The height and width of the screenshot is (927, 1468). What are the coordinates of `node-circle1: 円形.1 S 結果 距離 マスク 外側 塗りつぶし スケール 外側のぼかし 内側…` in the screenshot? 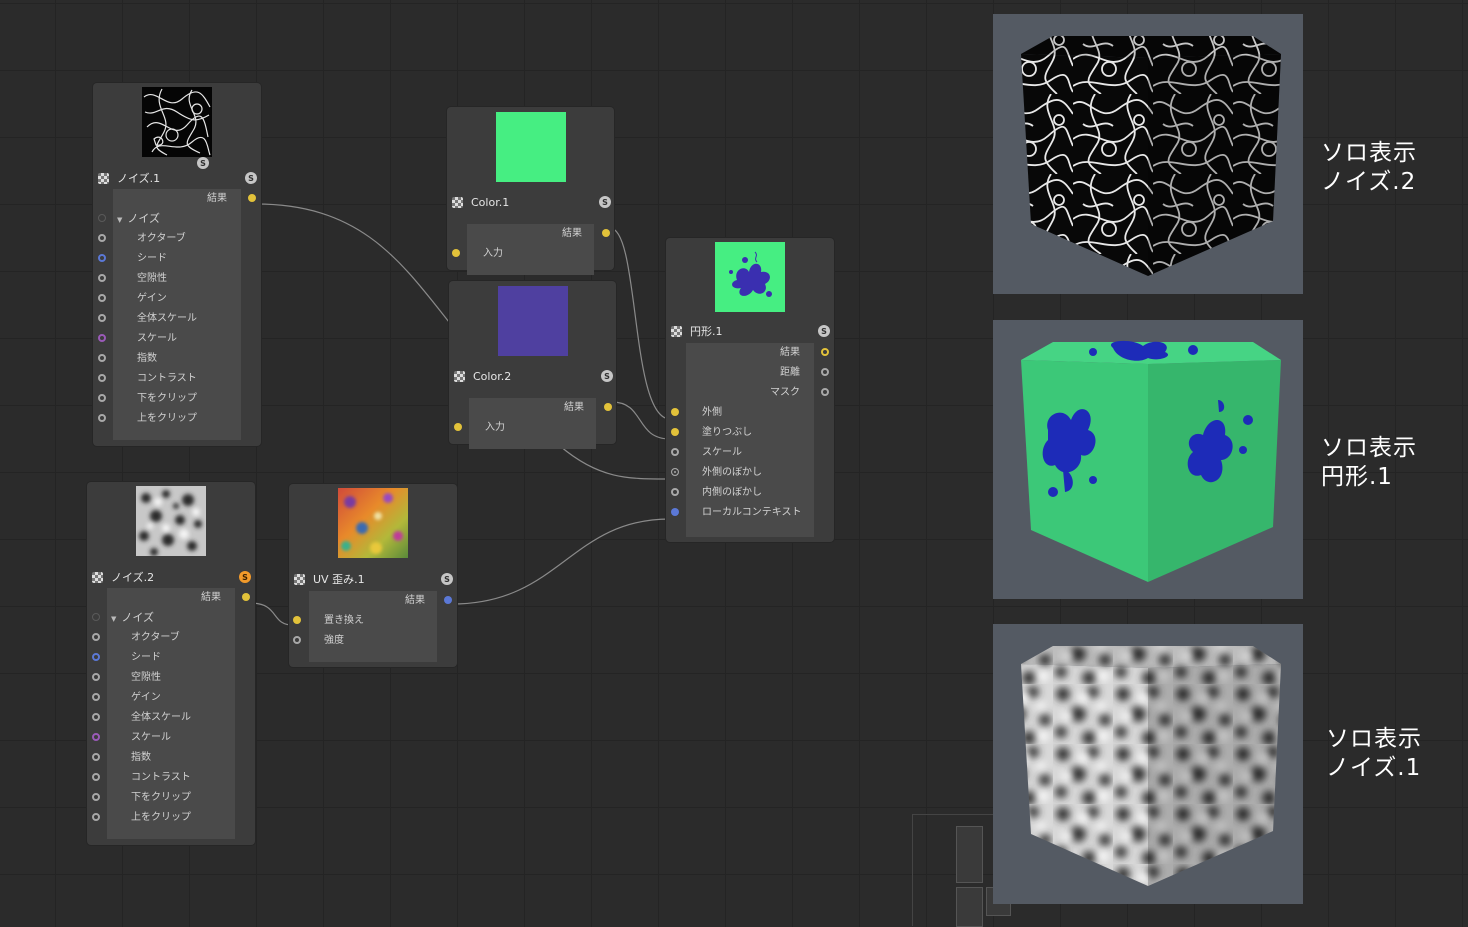 It's located at (750, 390).